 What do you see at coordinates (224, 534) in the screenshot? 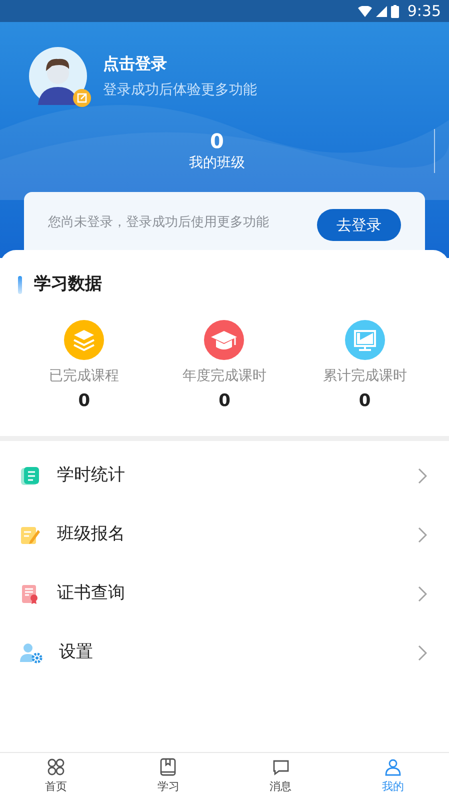
I see `menu-item: 班级报名` at bounding box center [224, 534].